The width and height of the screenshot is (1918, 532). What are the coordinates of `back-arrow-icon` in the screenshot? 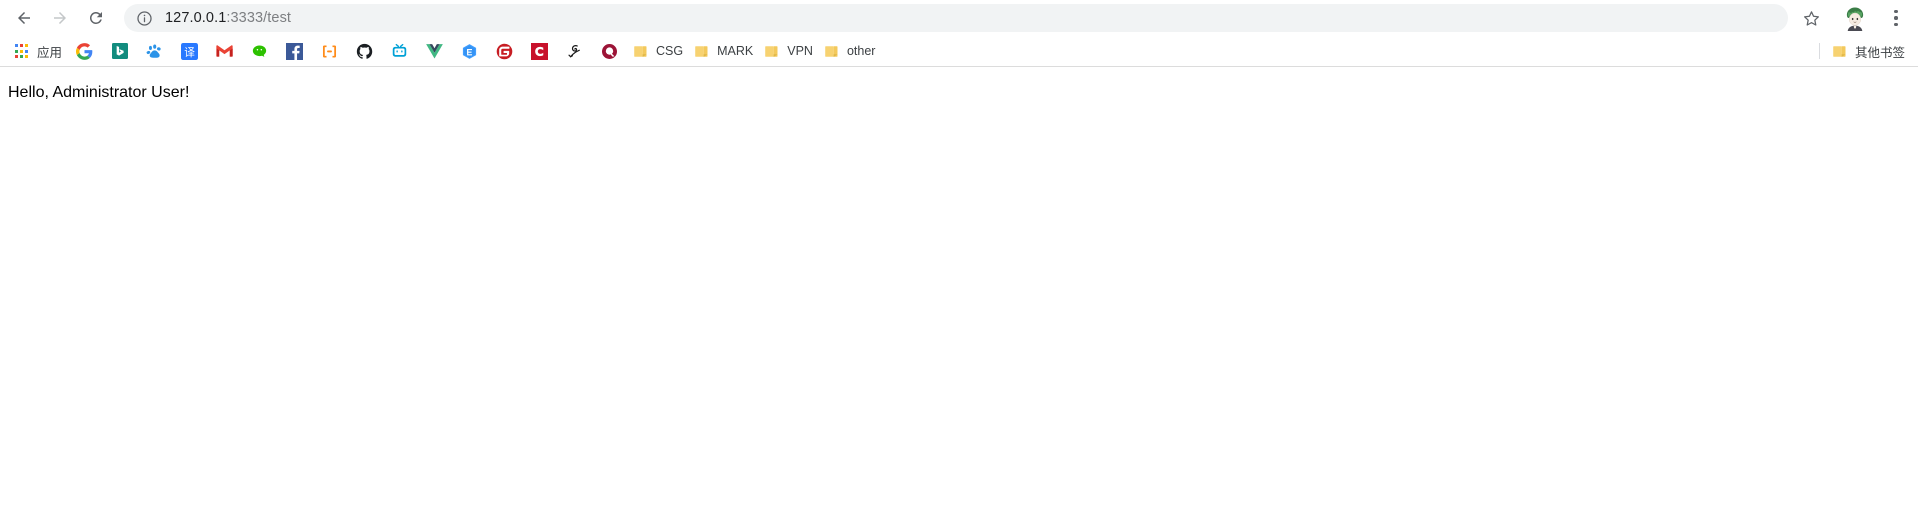 It's located at (24, 18).